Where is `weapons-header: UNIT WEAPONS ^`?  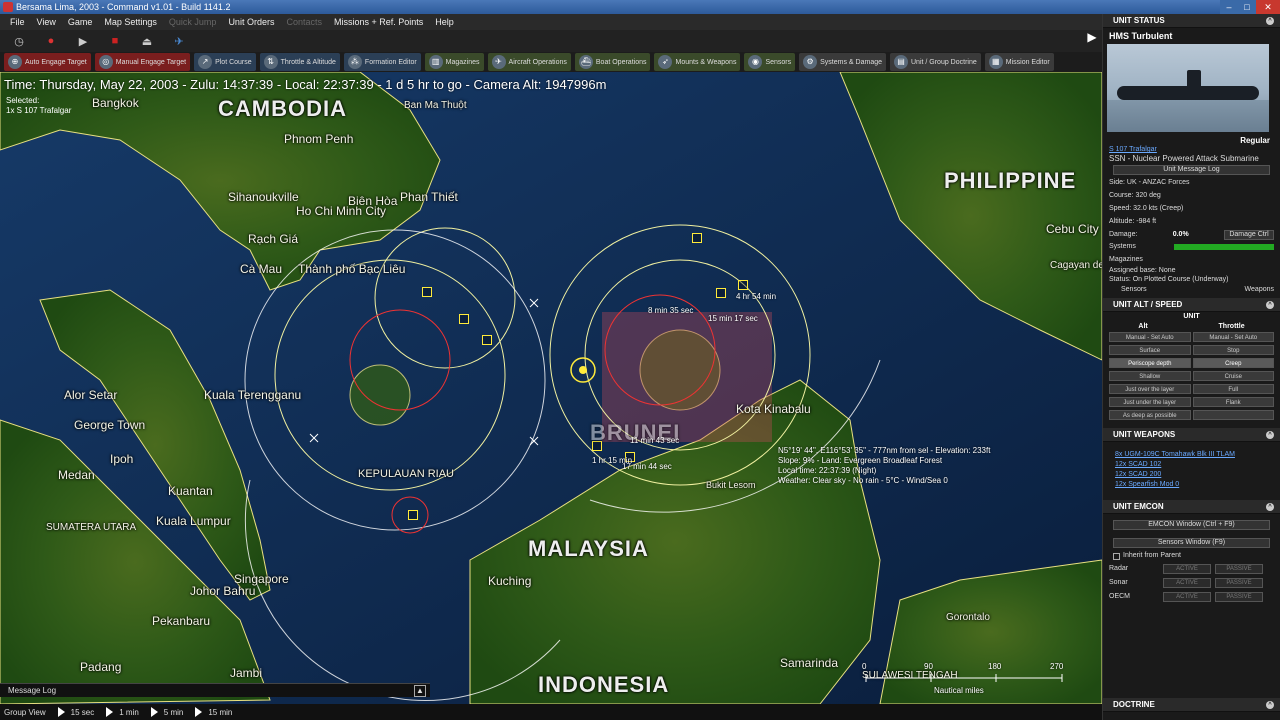
weapons-header: UNIT WEAPONS ^ is located at coordinates (1191, 435).